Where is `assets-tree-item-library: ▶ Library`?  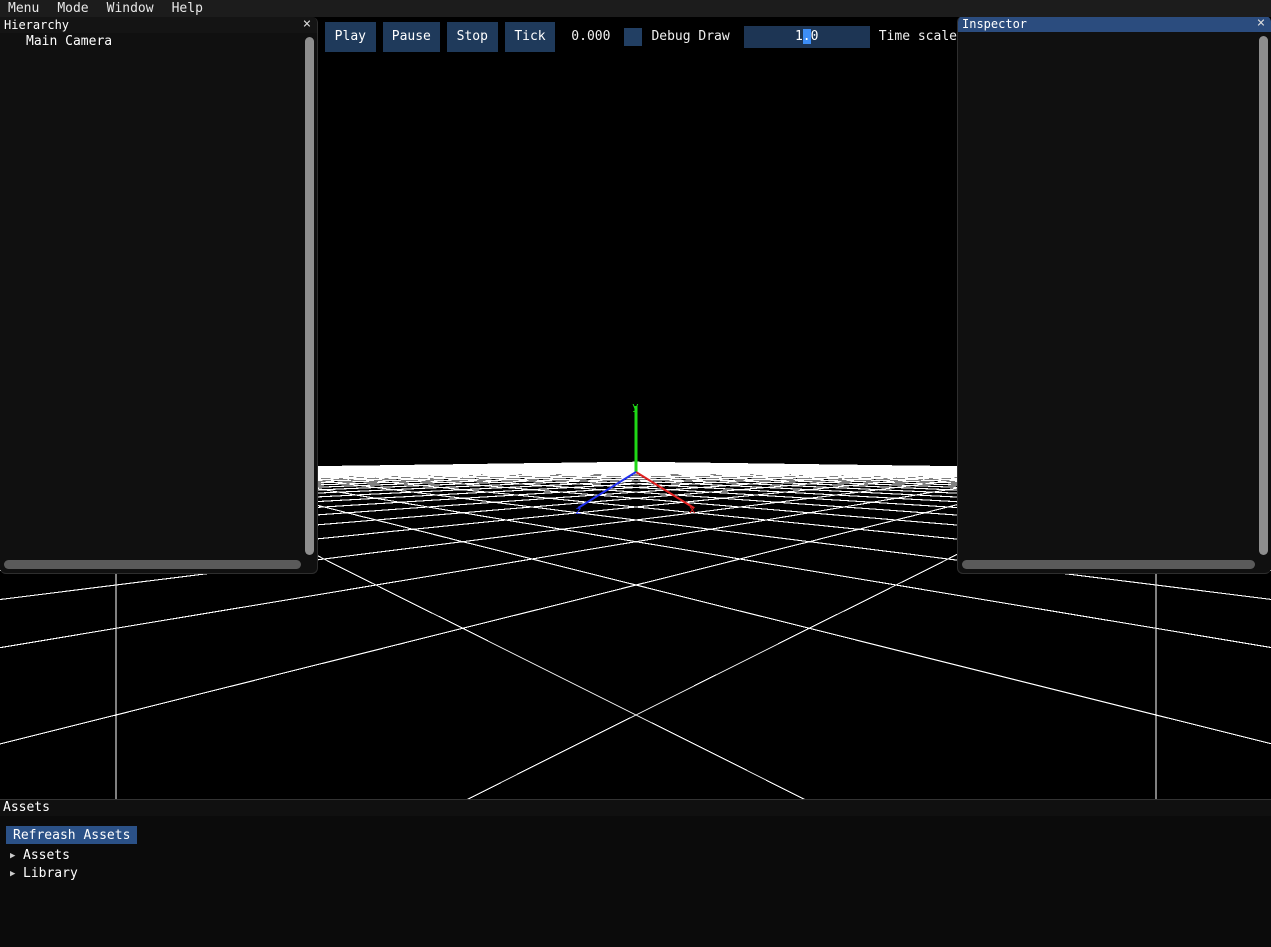 assets-tree-item-library: ▶ Library is located at coordinates (635, 874).